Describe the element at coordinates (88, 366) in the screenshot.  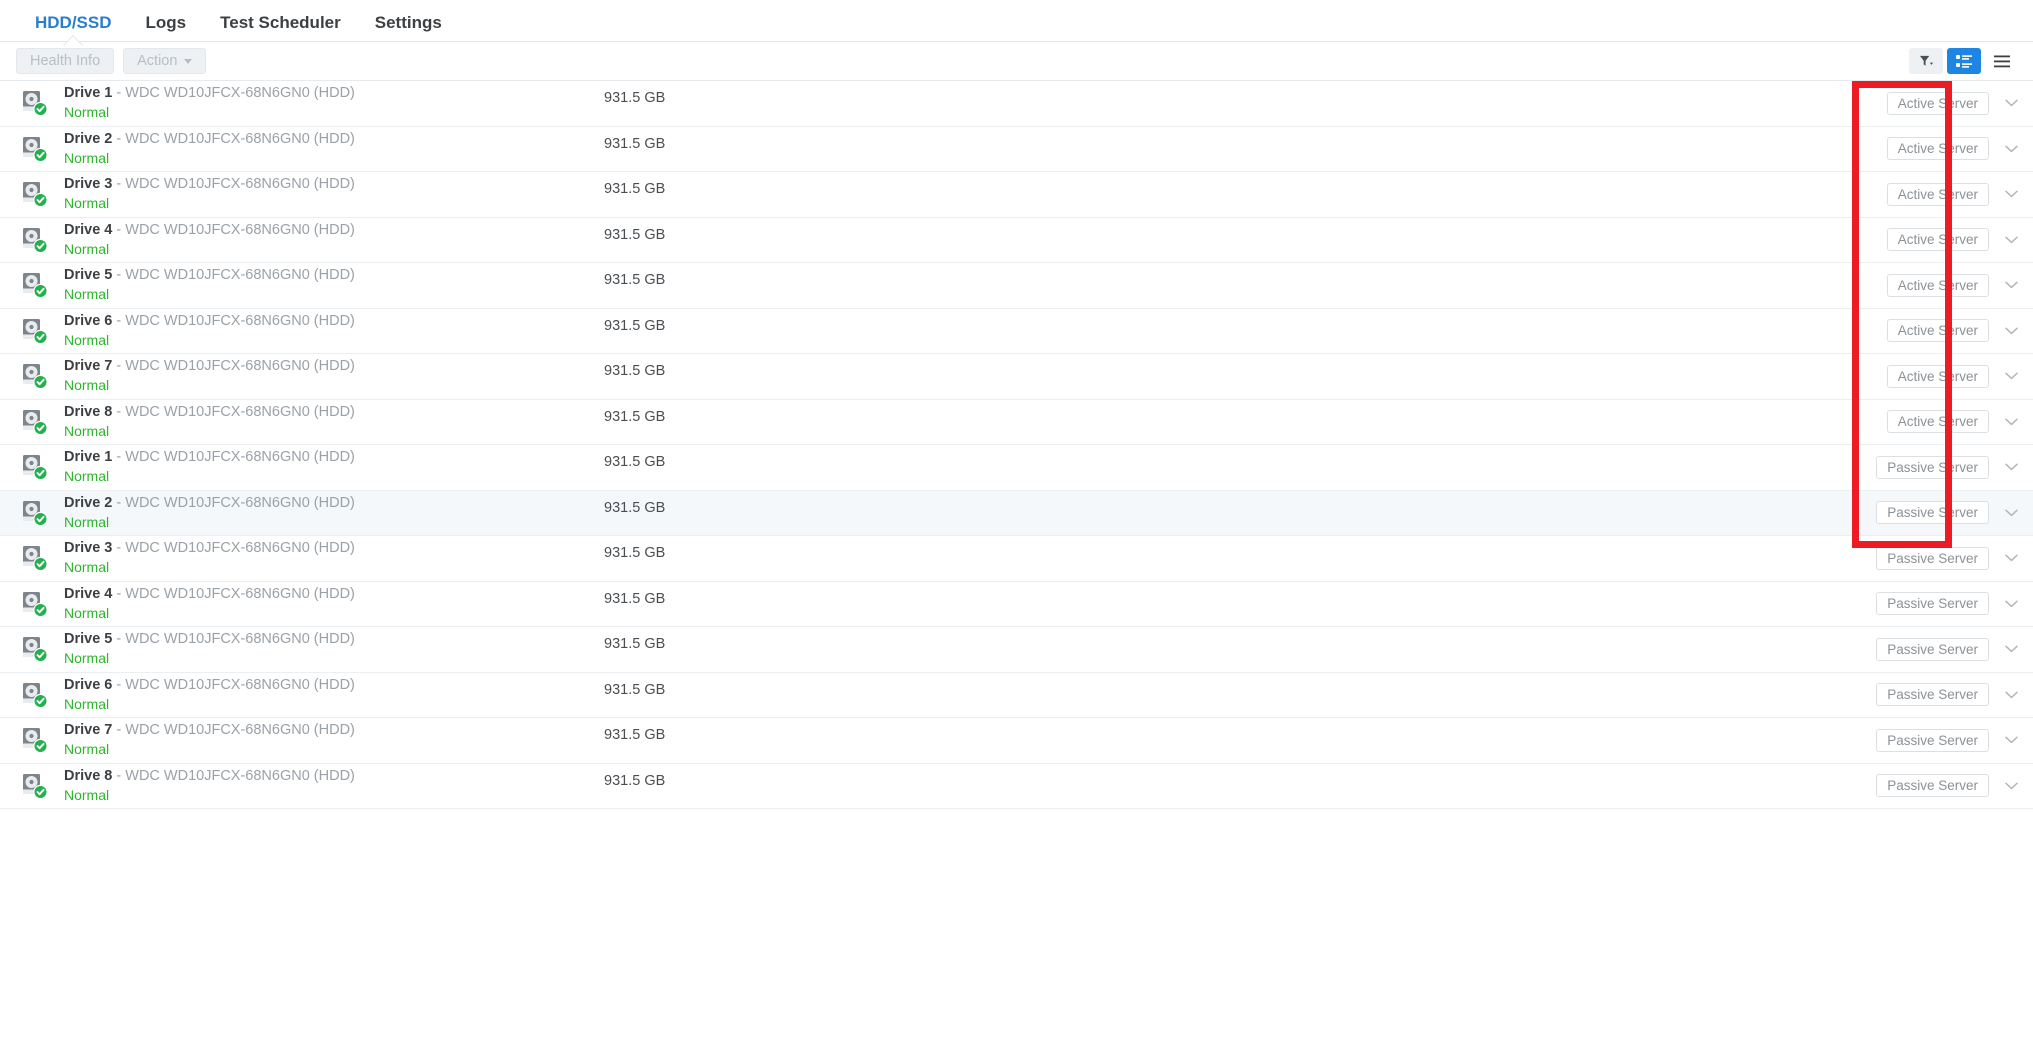
I see `drive-name: Drive 7` at that location.